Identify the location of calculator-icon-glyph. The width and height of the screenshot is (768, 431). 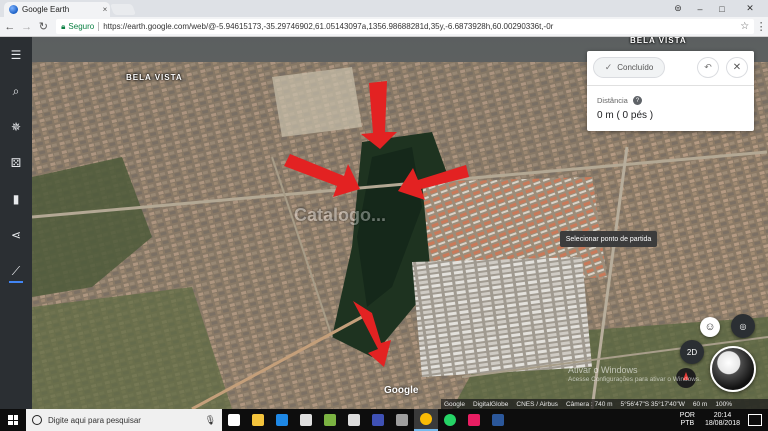
(354, 420).